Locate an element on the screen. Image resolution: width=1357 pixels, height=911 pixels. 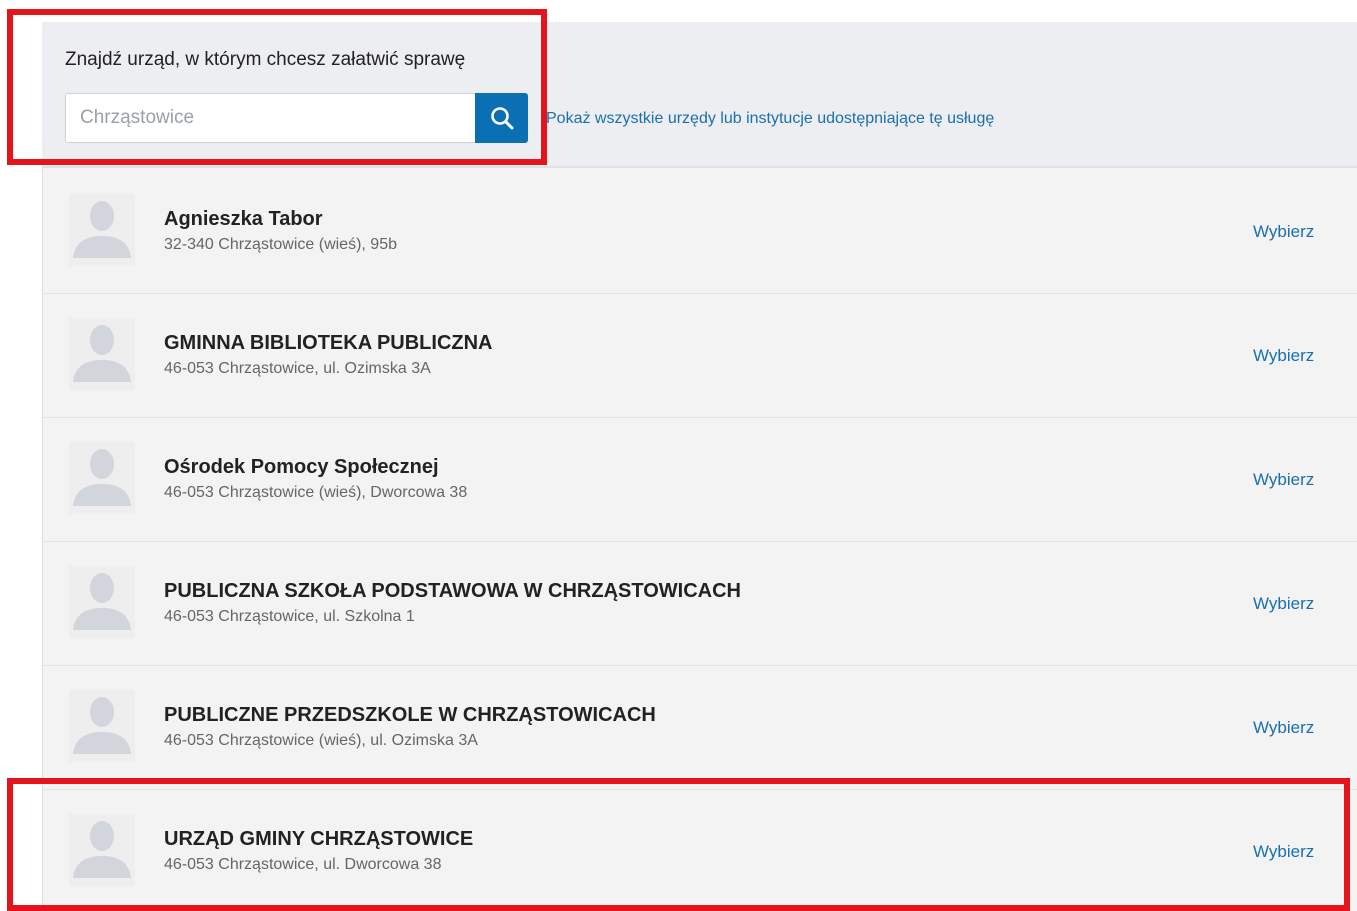
item-address: 46-053 Chrząstowice (wieś), Dworcowa 38 is located at coordinates (316, 492).